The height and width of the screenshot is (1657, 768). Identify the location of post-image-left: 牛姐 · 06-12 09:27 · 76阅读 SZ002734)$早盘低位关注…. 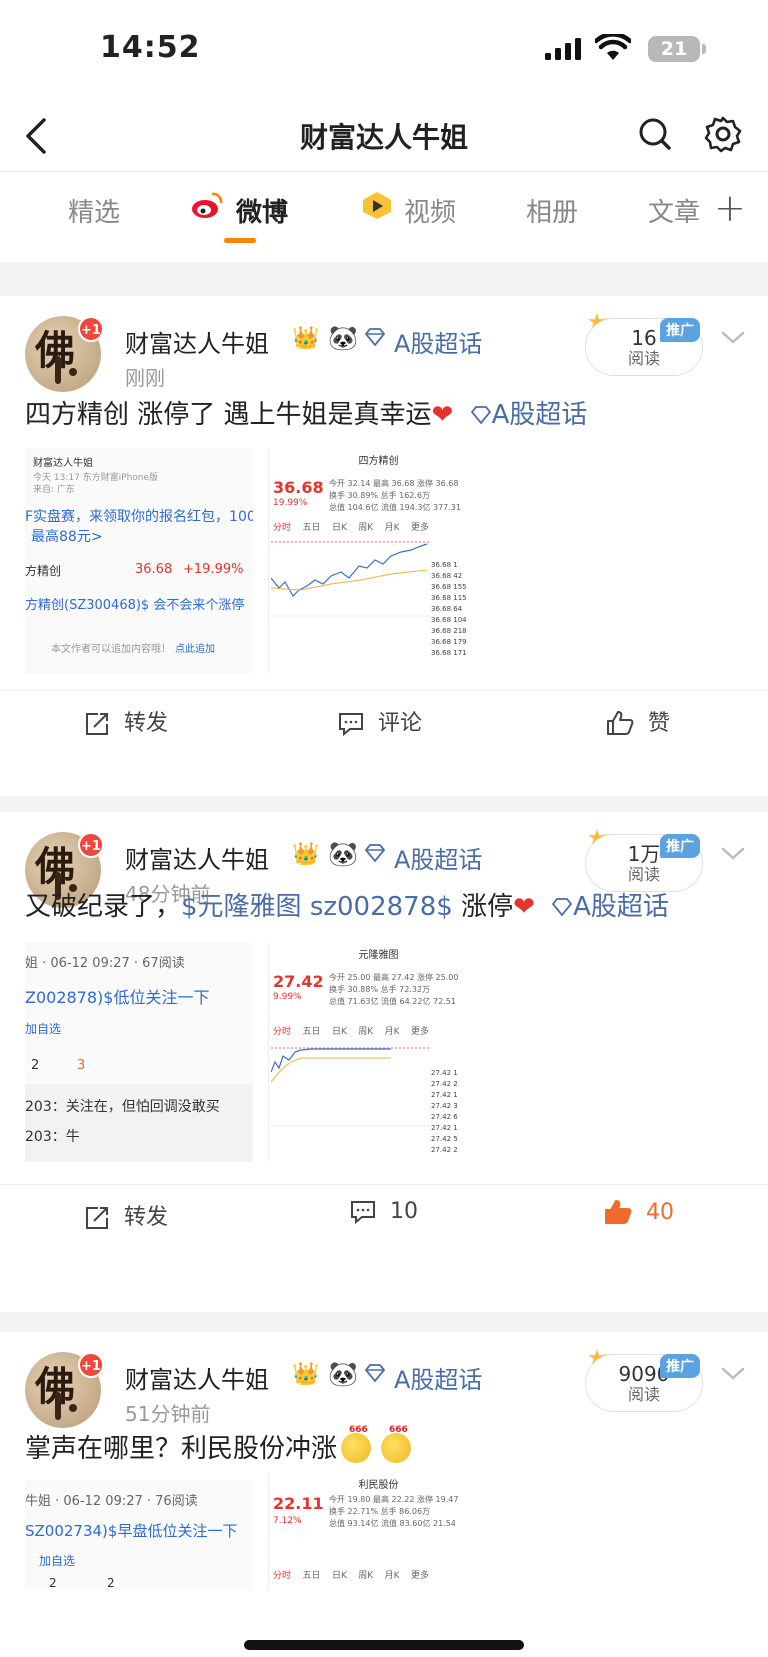
(139, 1535).